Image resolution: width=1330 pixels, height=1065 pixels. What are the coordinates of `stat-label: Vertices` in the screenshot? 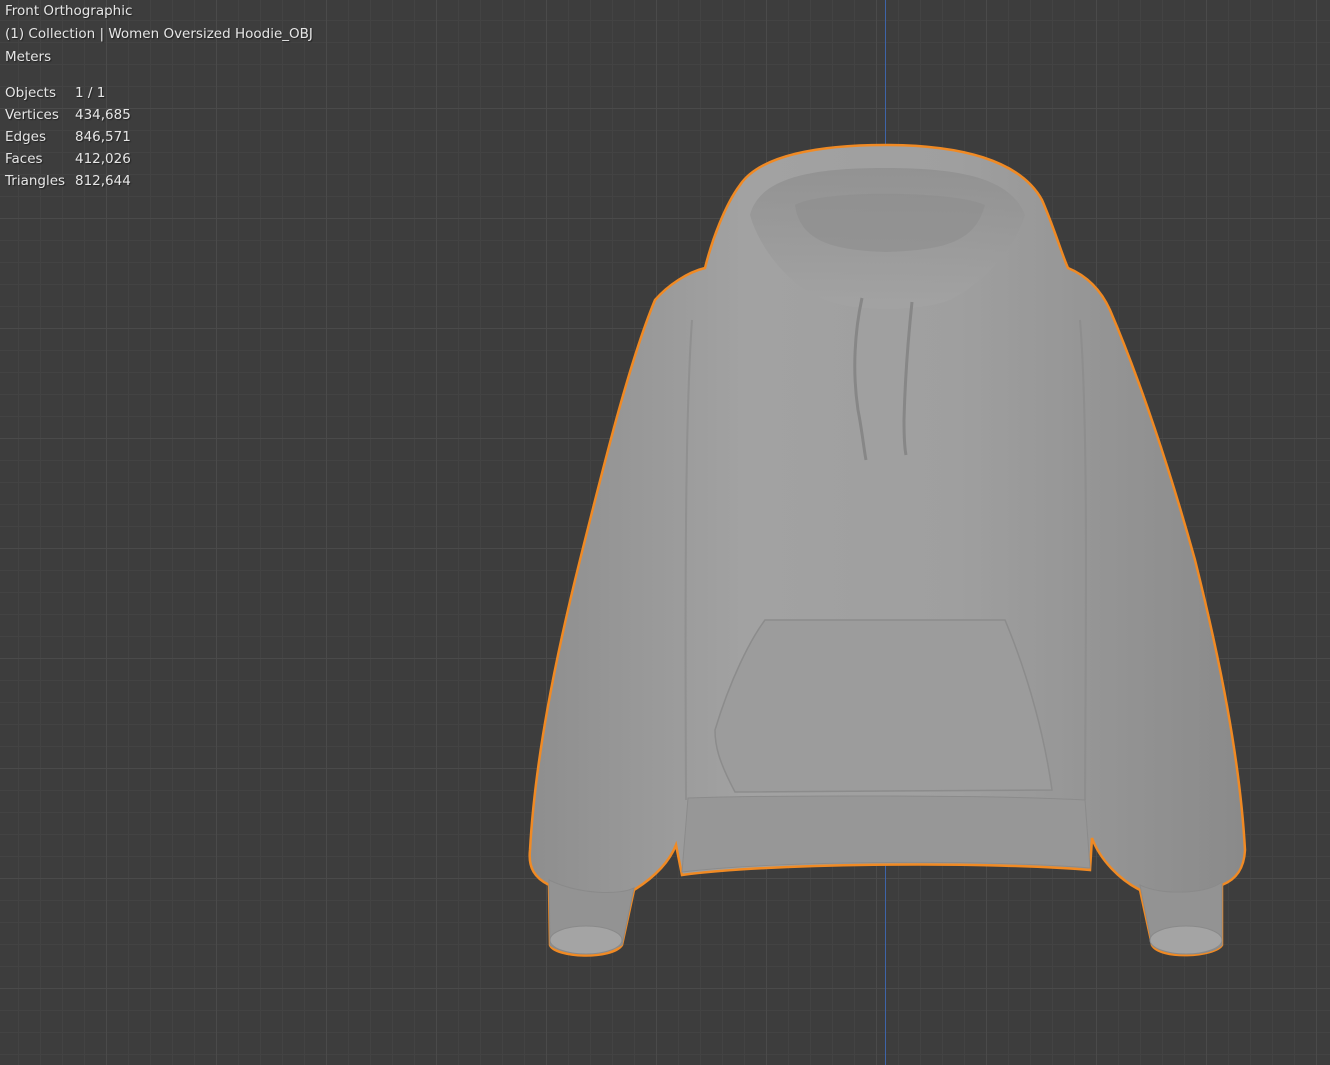 It's located at (32, 115).